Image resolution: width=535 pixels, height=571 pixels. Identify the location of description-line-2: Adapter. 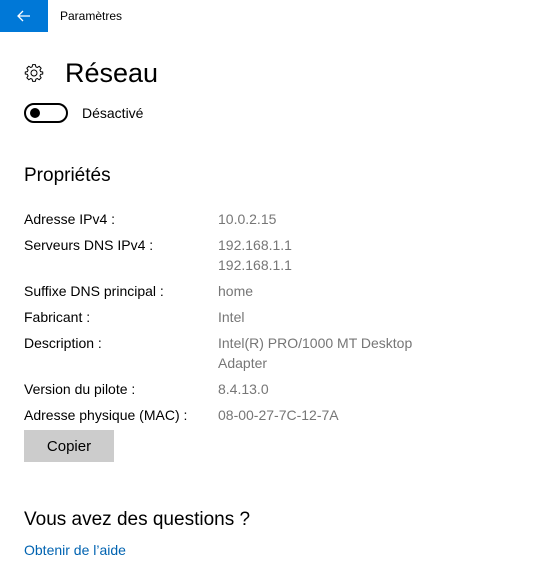
(243, 363).